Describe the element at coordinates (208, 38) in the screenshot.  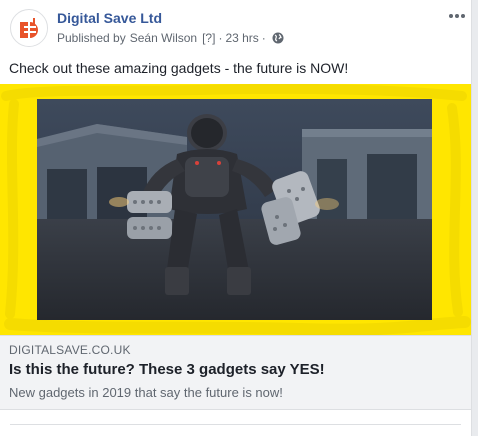
I see `help-marker: [?]` at that location.